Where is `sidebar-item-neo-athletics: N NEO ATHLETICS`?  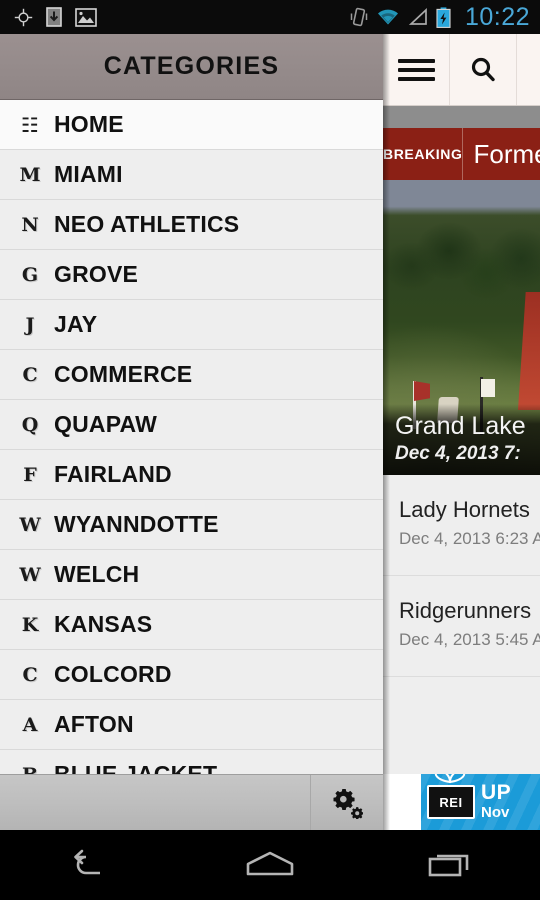
sidebar-item-neo-athletics: N NEO ATHLETICS is located at coordinates (191, 225).